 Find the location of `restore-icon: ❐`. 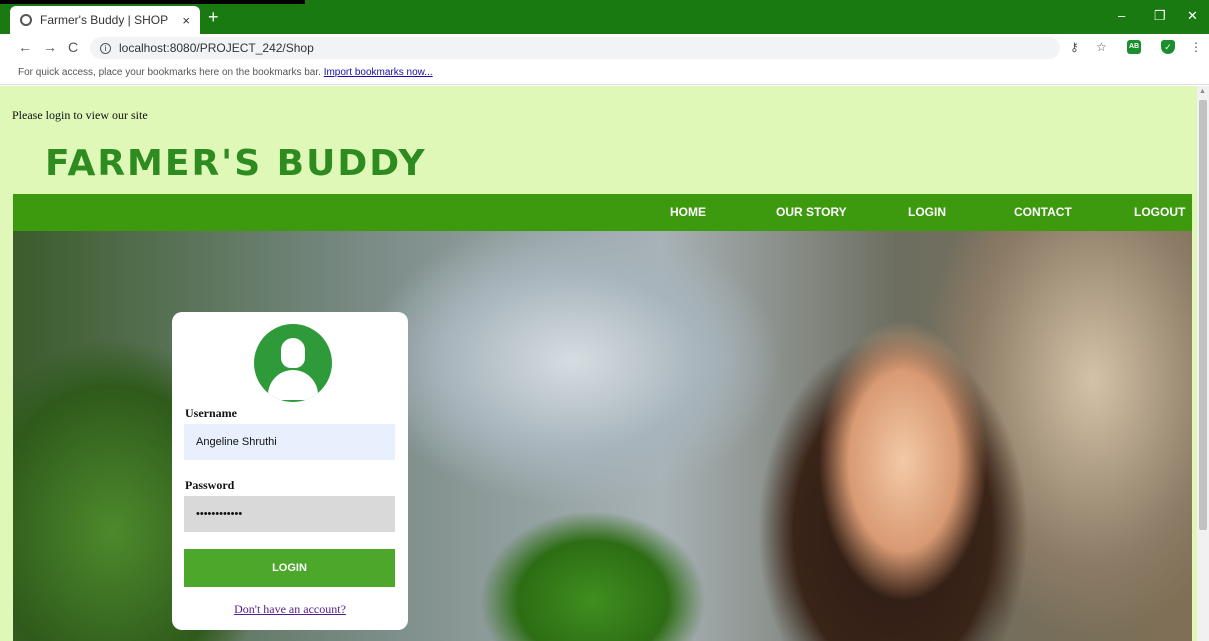

restore-icon: ❐ is located at coordinates (1160, 16).